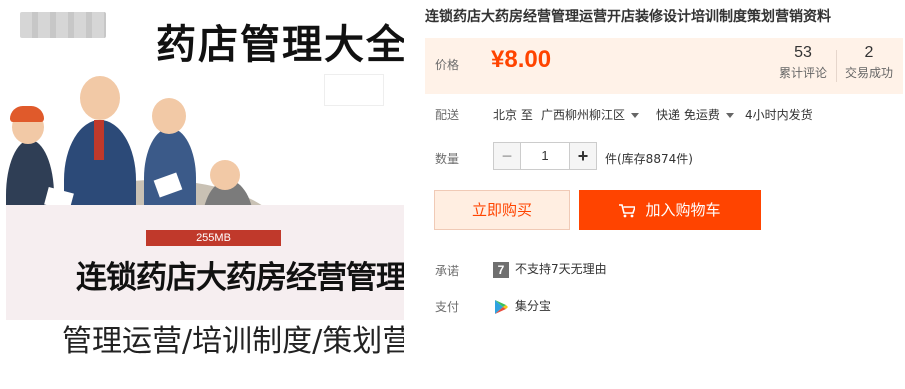 The image size is (905, 389). Describe the element at coordinates (447, 159) in the screenshot. I see `quantity-label: 数量` at that location.